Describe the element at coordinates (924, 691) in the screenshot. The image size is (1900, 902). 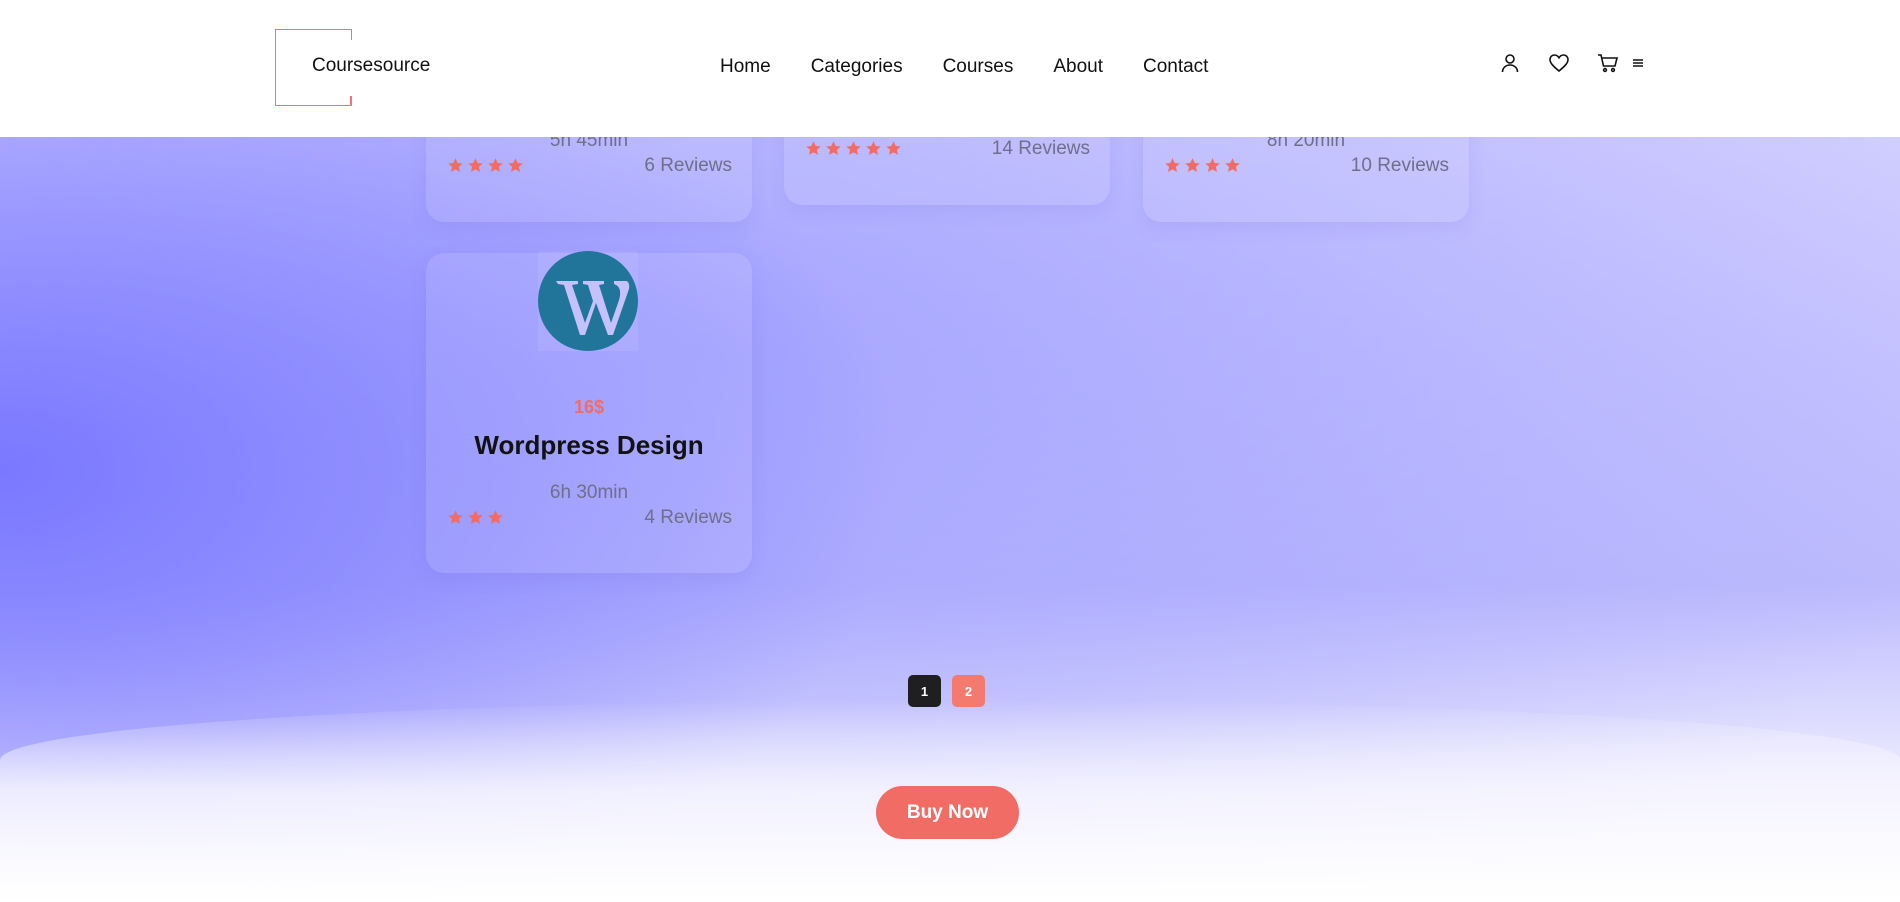
I see `page-1-button: 1` at that location.